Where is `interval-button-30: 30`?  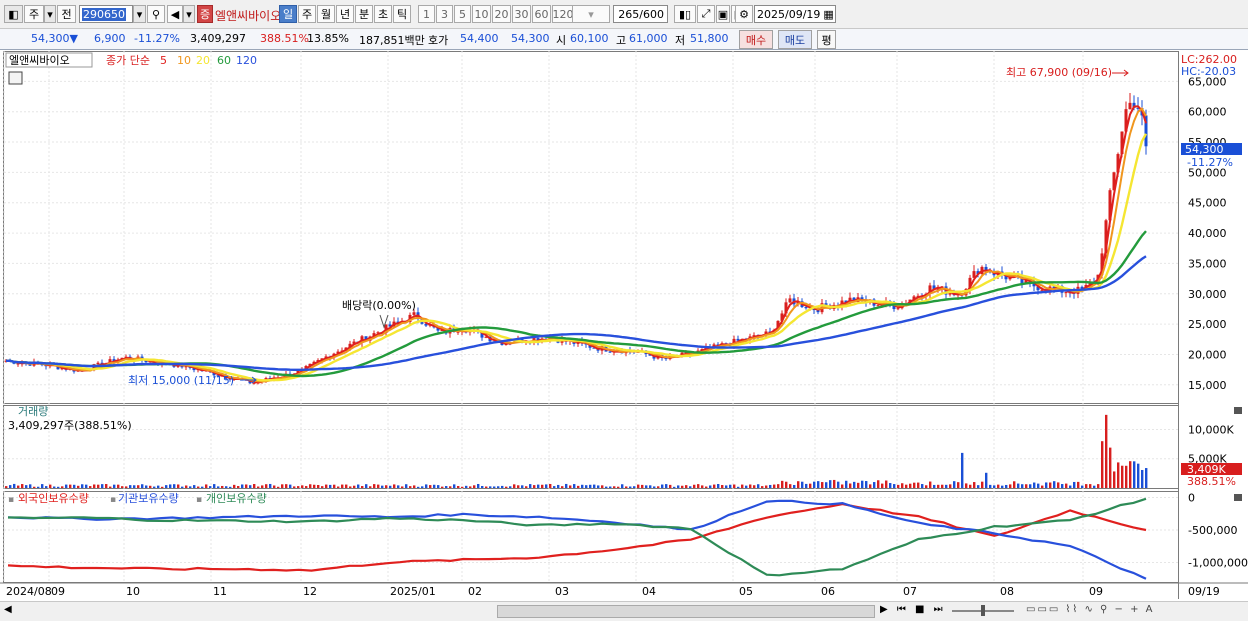 interval-button-30: 30 is located at coordinates (521, 14).